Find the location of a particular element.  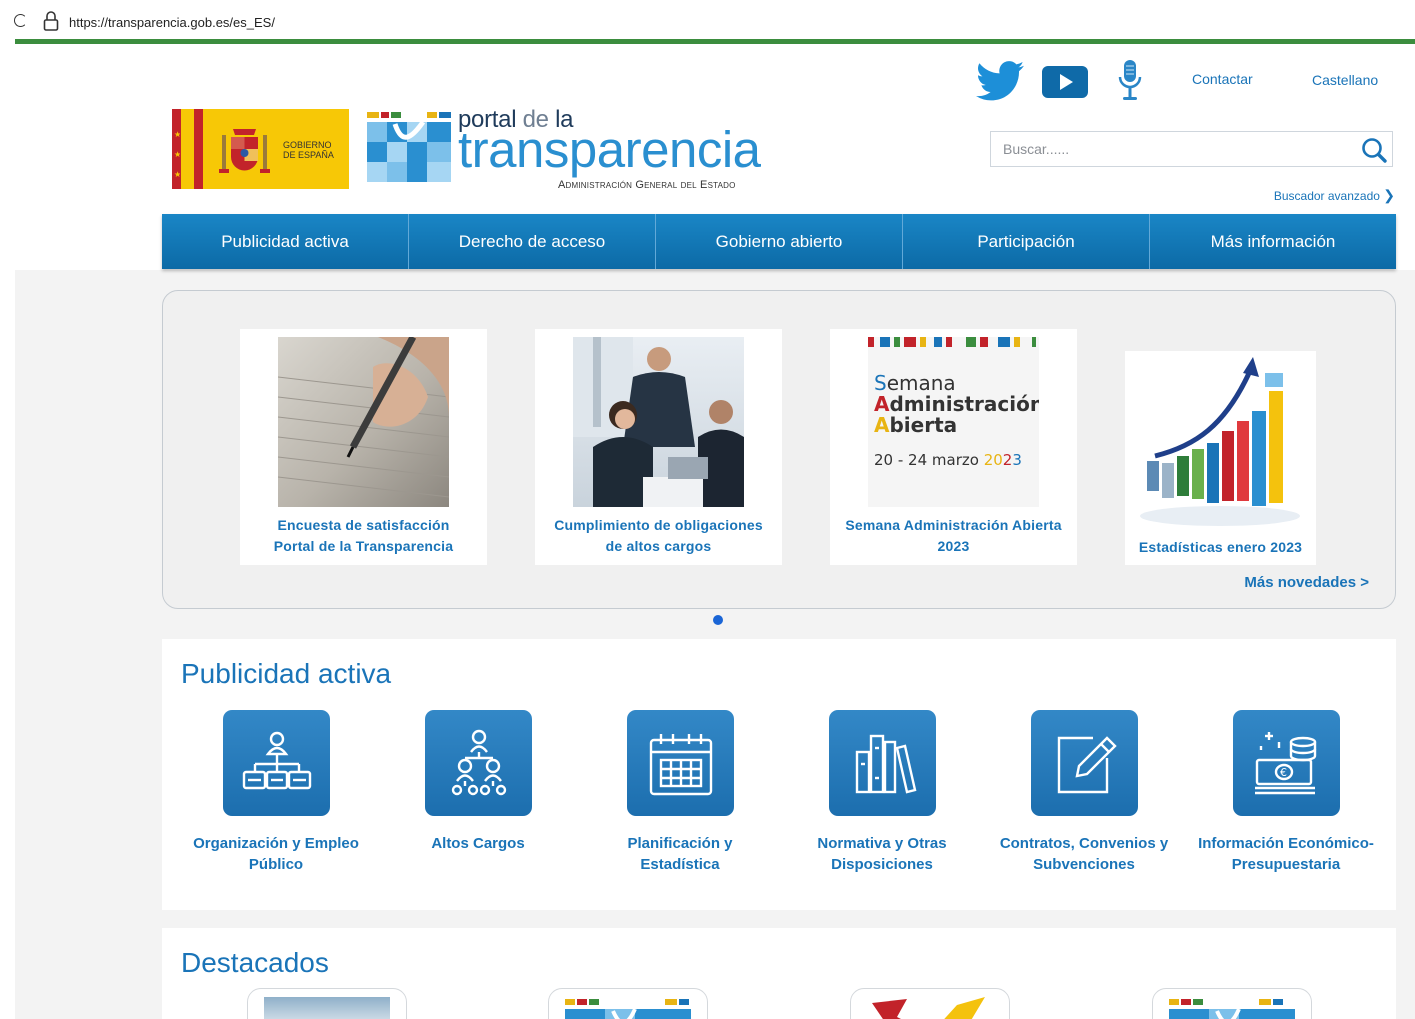

administracion-text: Administración General del Estado is located at coordinates (647, 185).